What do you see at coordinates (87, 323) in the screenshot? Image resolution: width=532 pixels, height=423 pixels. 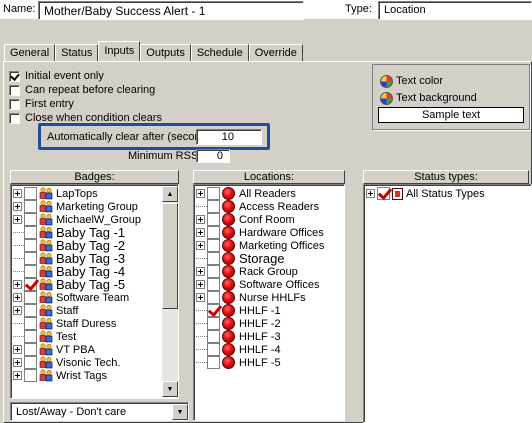 I see `tree-item: Staff Duress` at bounding box center [87, 323].